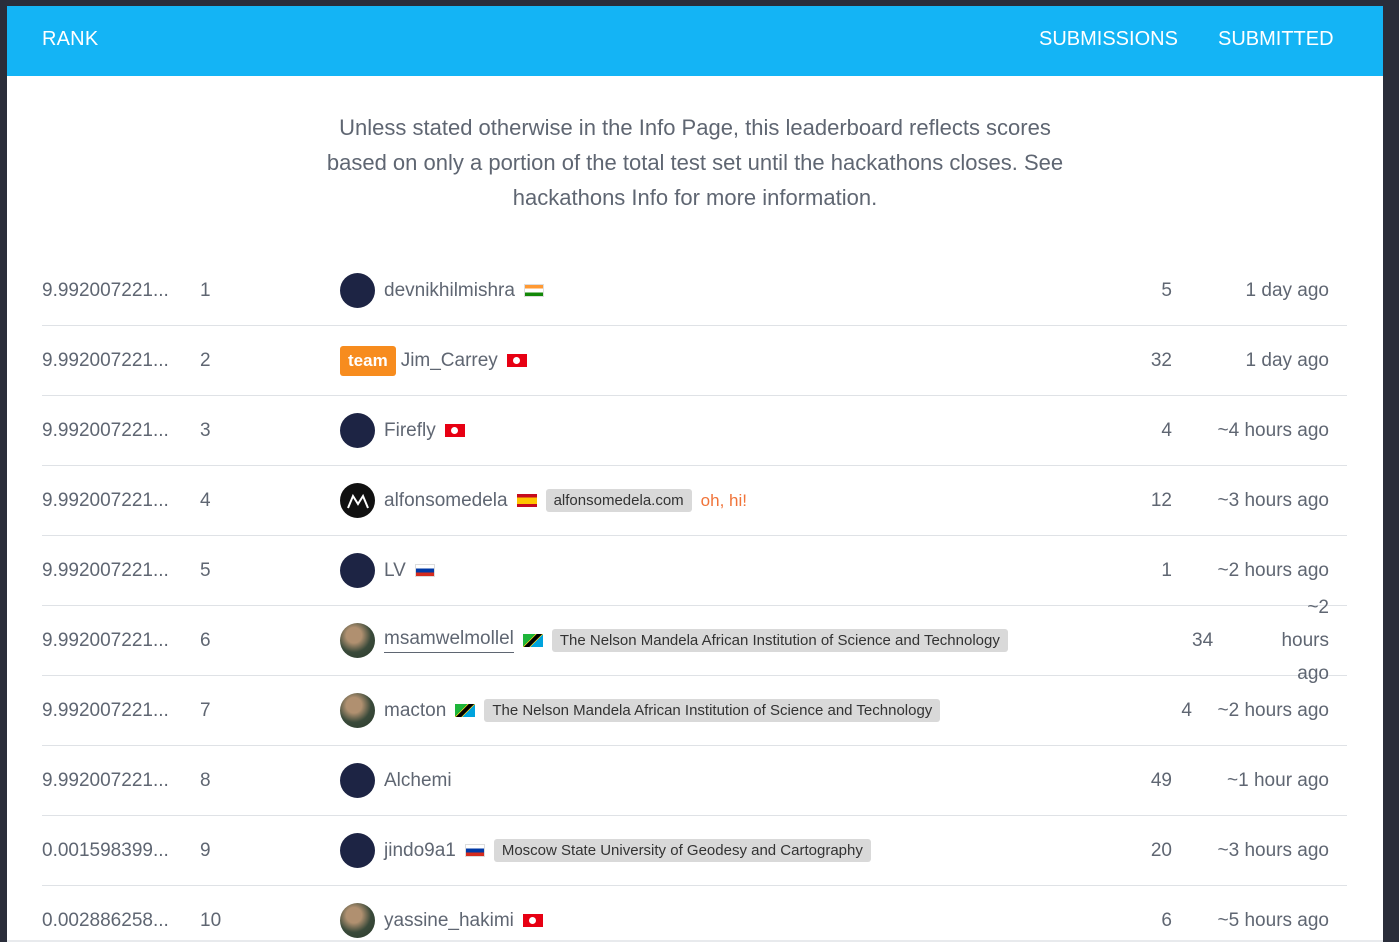 The image size is (1399, 942). Describe the element at coordinates (410, 431) in the screenshot. I see `username-link: Firefly` at that location.